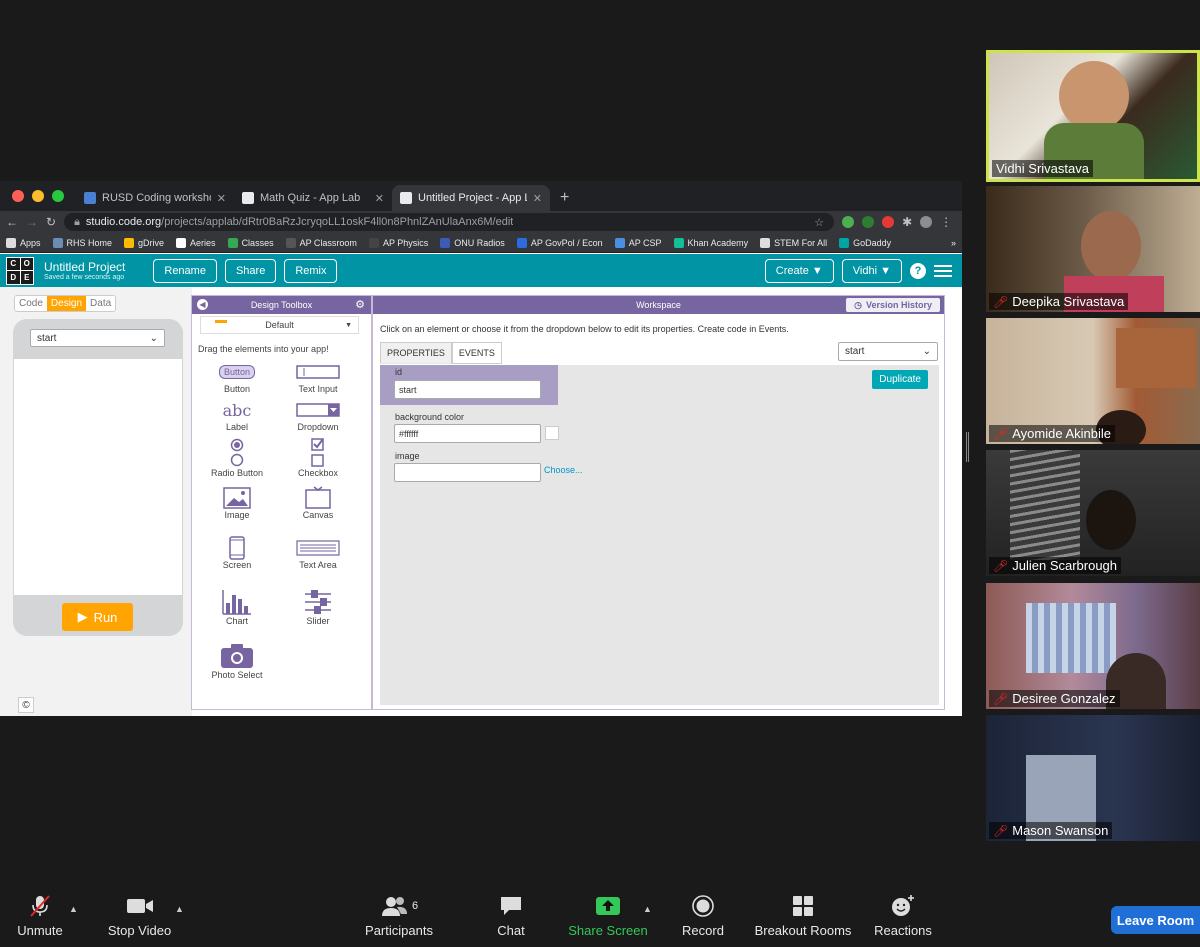 Image resolution: width=1200 pixels, height=947 pixels. I want to click on more-bookmarks-icon: », so click(953, 243).